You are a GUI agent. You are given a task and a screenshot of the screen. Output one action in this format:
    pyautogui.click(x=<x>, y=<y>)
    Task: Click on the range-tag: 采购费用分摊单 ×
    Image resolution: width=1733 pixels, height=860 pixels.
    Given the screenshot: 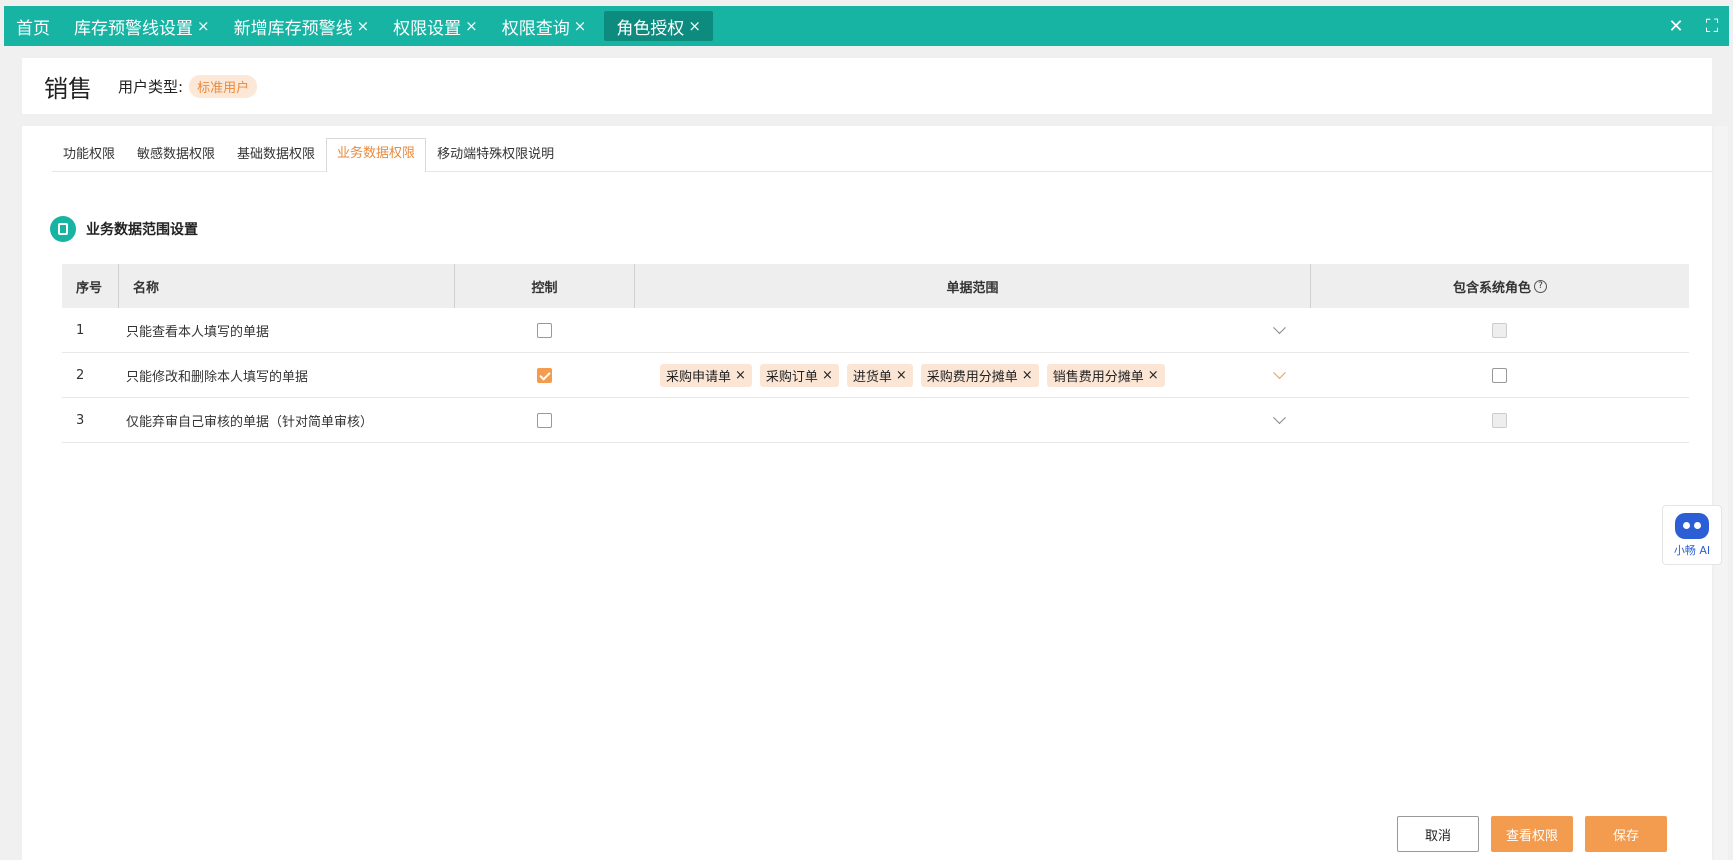 What is the action you would take?
    pyautogui.click(x=979, y=375)
    